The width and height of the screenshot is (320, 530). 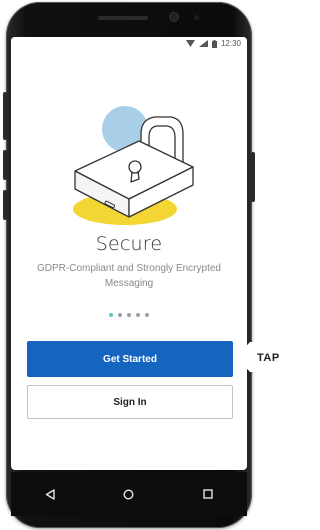 What do you see at coordinates (203, 43) in the screenshot?
I see `signal-icon` at bounding box center [203, 43].